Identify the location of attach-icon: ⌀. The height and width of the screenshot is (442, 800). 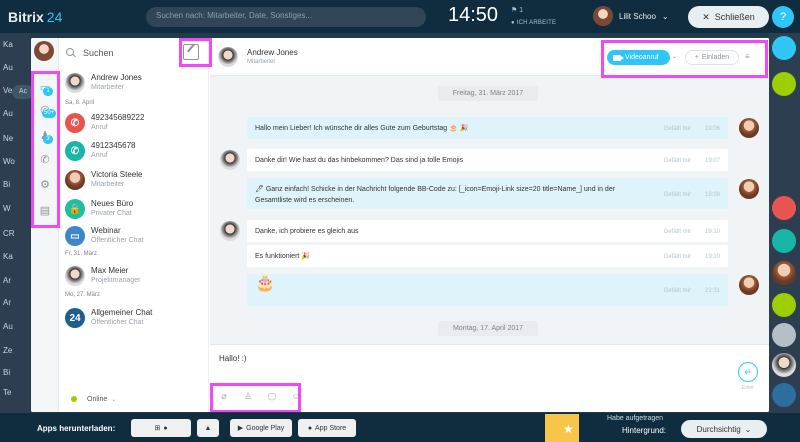
(224, 396).